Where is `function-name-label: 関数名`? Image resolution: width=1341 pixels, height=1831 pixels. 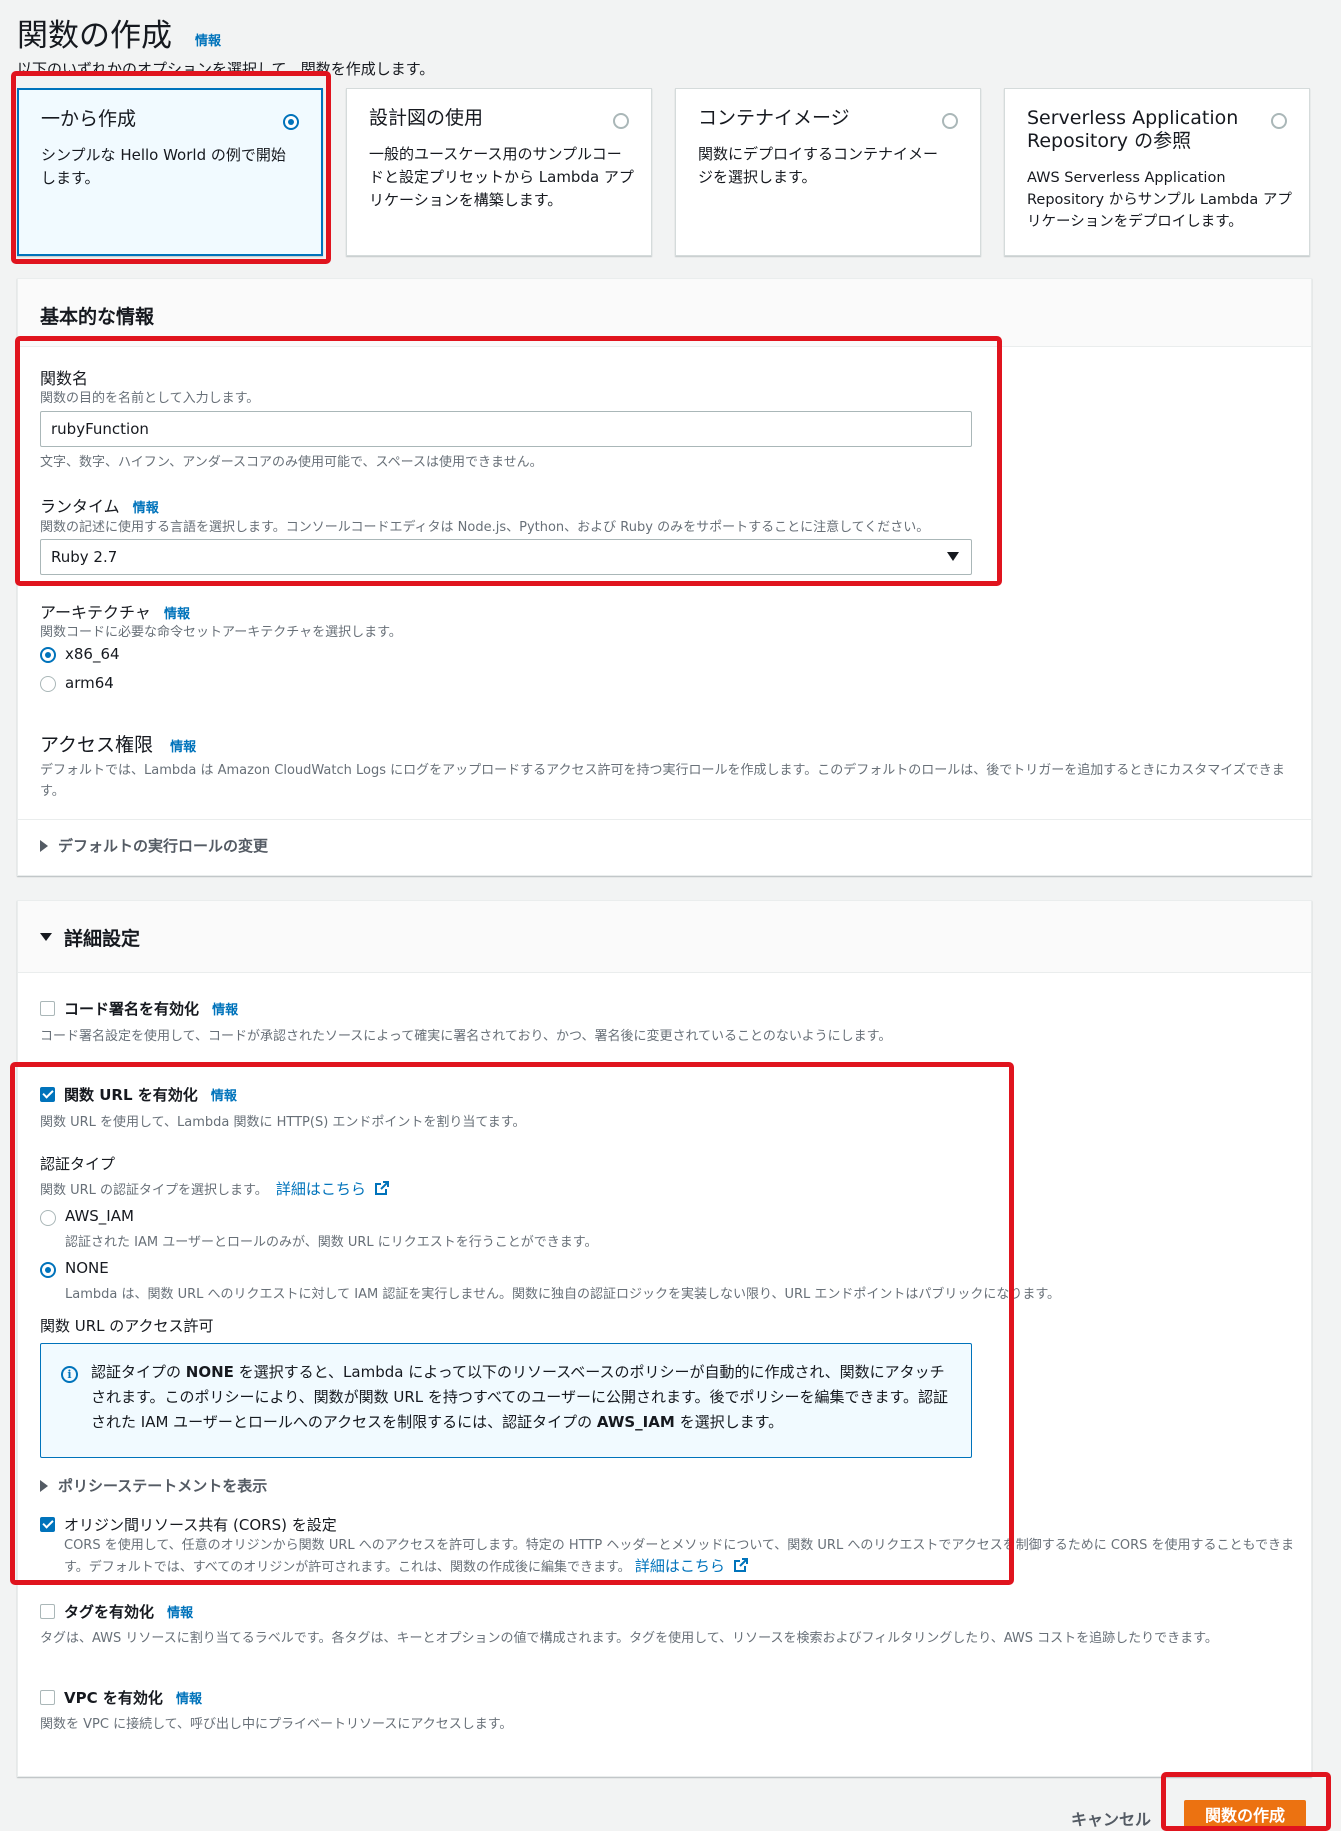
function-name-label: 関数名 is located at coordinates (64, 378).